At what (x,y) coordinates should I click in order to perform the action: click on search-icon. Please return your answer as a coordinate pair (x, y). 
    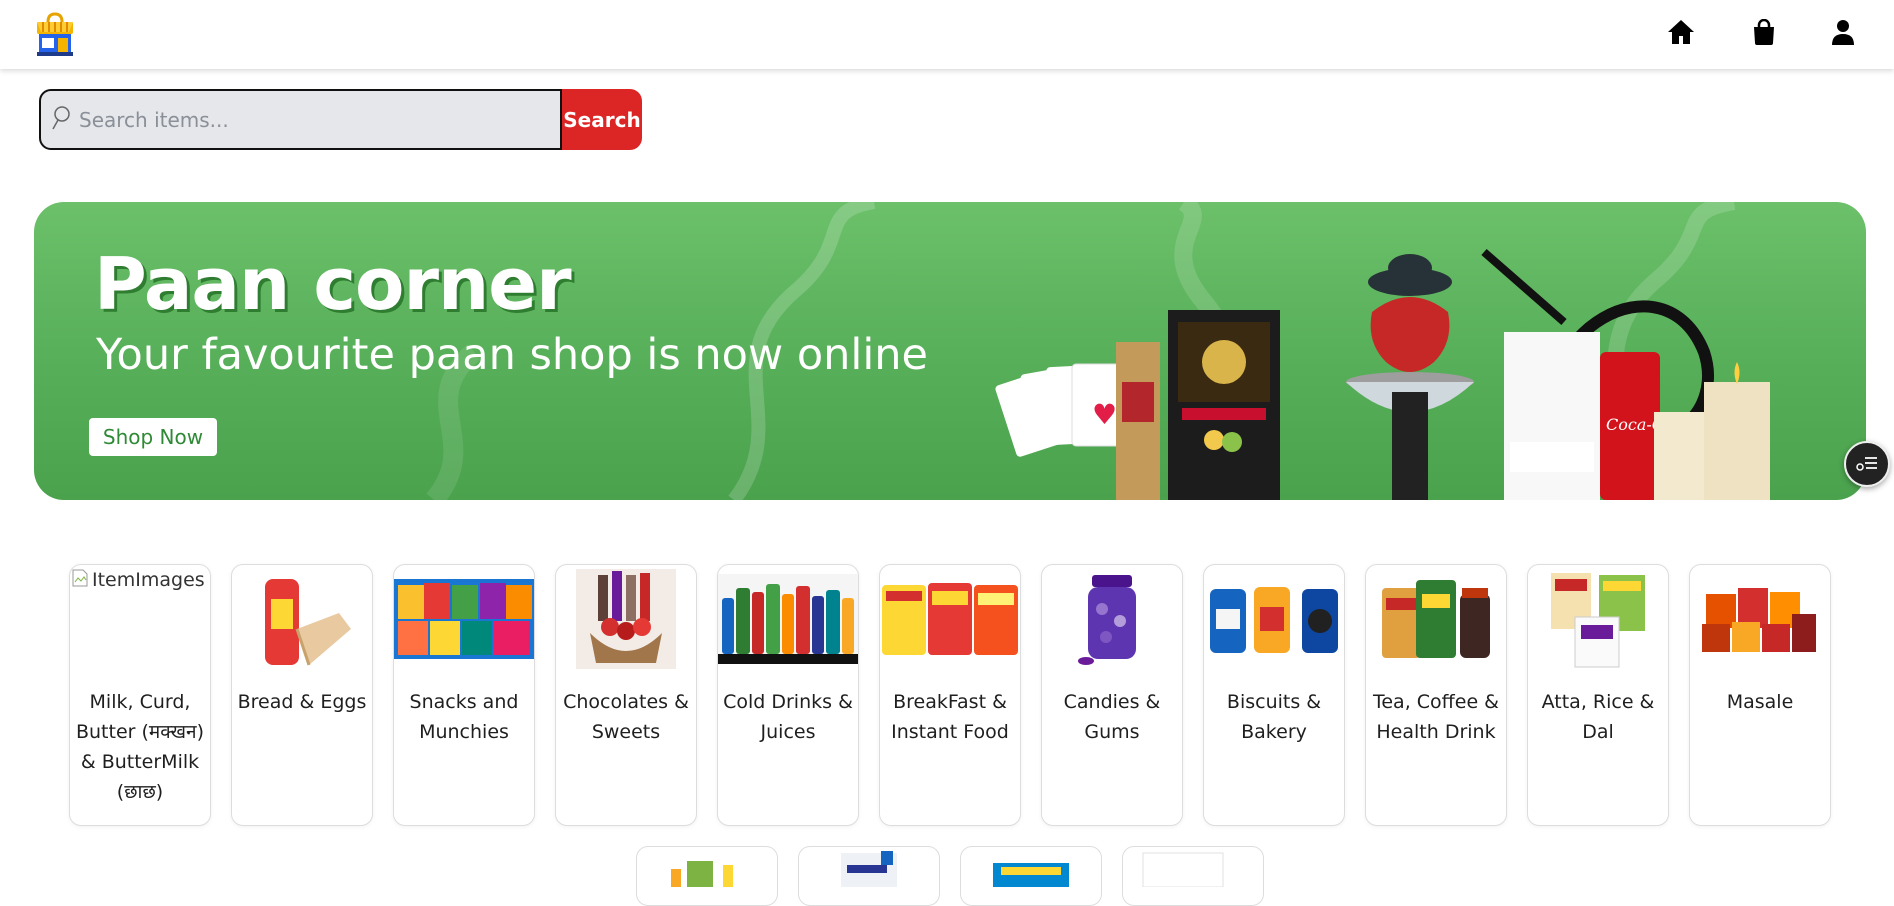
    Looking at the image, I should click on (61, 120).